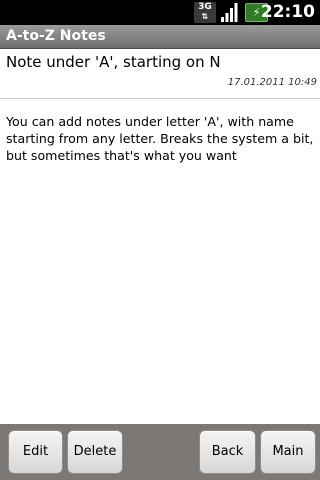 This screenshot has height=480, width=320. Describe the element at coordinates (205, 7) in the screenshot. I see `network-type-label: 3G` at that location.